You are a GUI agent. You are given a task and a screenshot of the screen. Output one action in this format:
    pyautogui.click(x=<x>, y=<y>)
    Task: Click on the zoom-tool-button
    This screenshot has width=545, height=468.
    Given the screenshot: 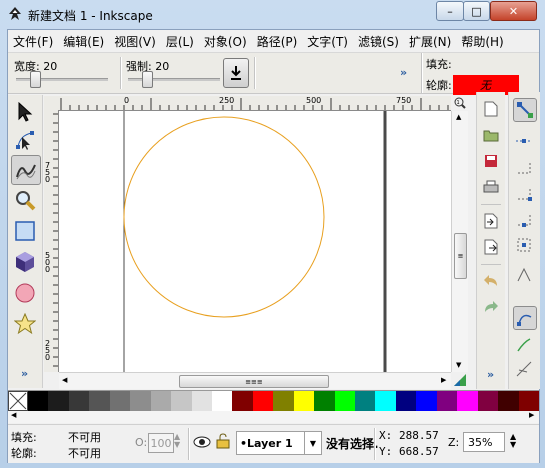 What is the action you would take?
    pyautogui.click(x=25, y=200)
    